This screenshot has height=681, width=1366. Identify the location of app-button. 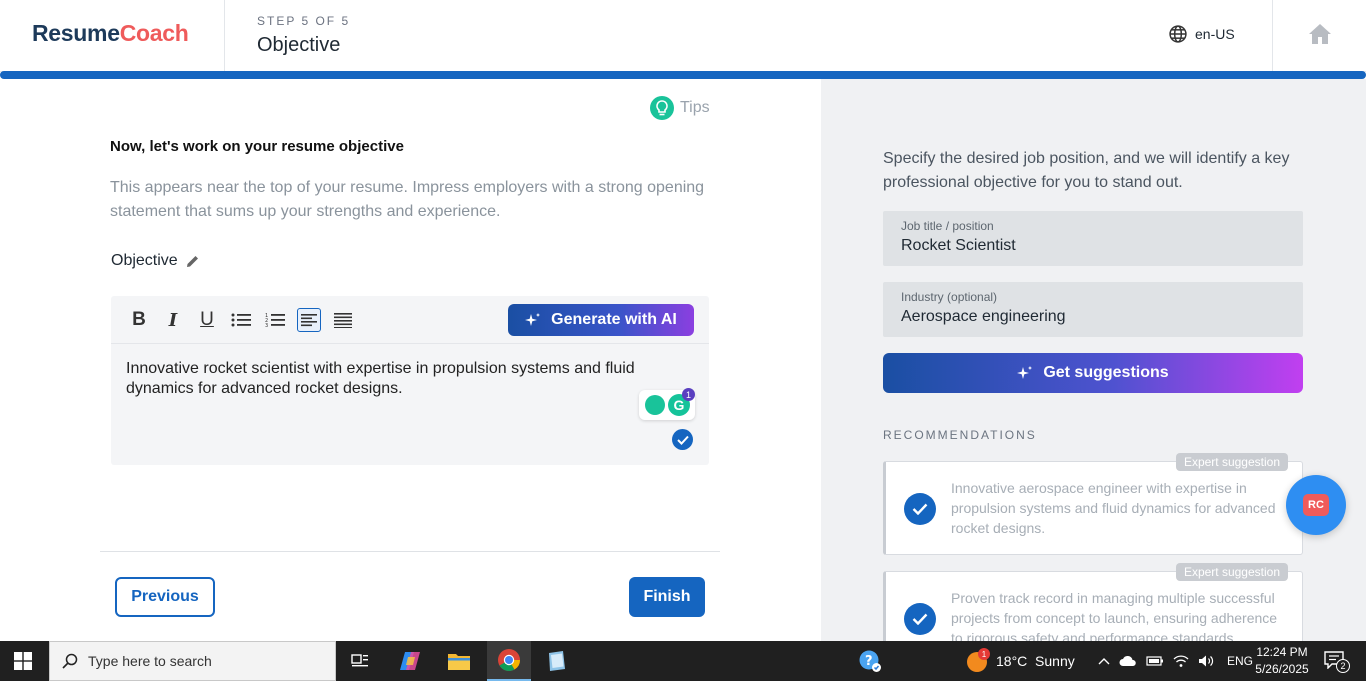
(557, 661).